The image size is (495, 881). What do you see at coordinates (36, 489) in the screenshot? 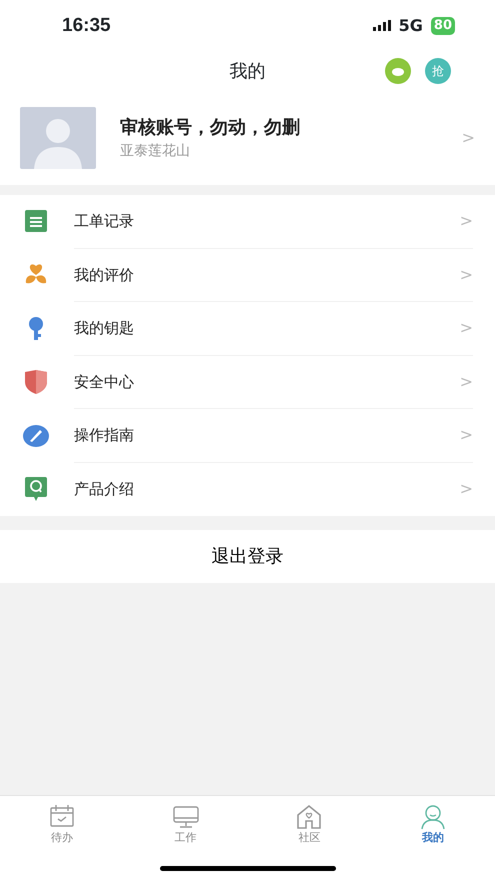
I see `chat-icon` at bounding box center [36, 489].